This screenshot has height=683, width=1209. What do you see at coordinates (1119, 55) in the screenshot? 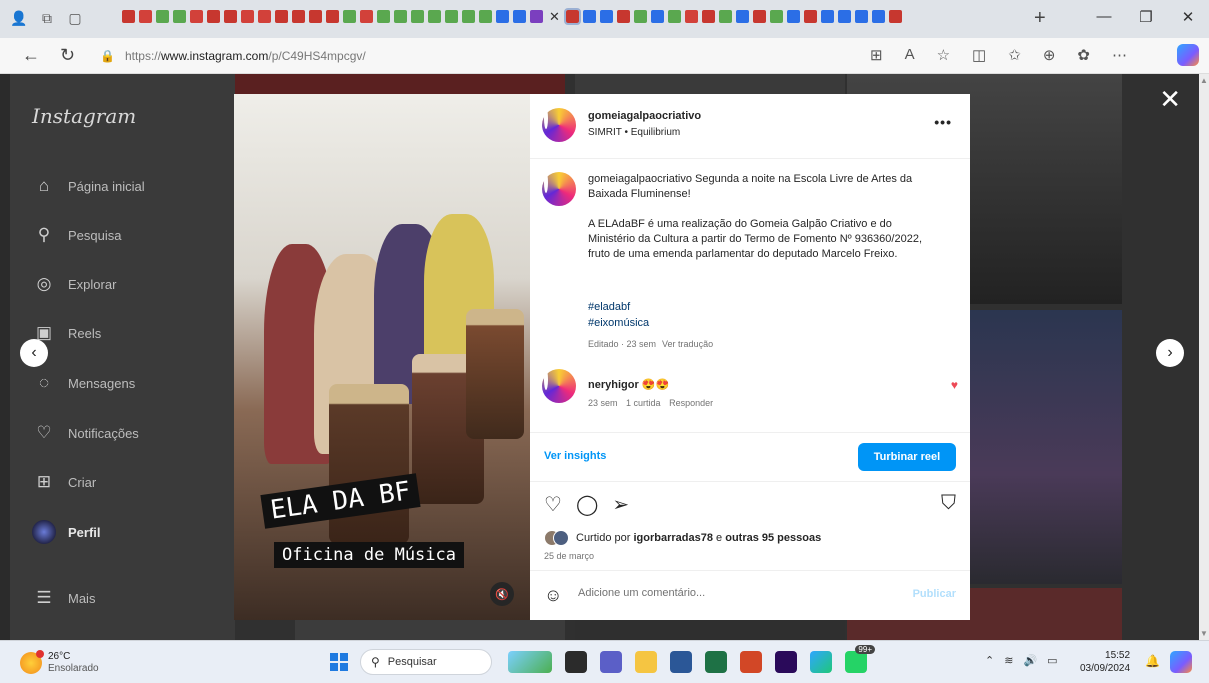
I see `more-menu-icon: ⋯` at bounding box center [1119, 55].